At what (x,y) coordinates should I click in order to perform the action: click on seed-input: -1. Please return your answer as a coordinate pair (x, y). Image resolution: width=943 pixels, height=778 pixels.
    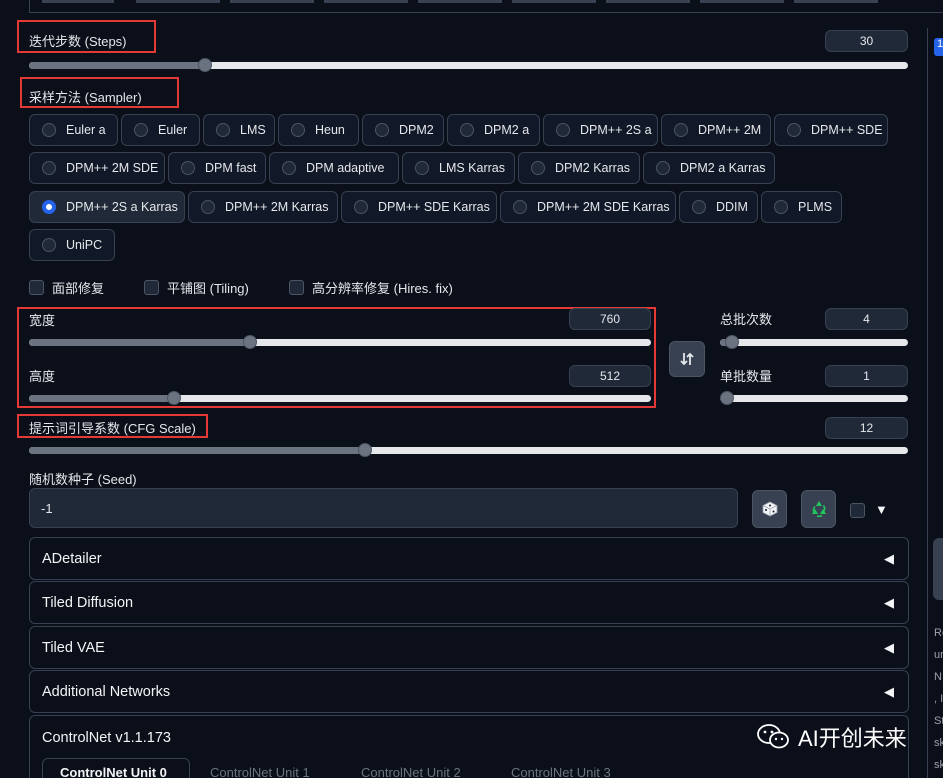
    Looking at the image, I should click on (383, 508).